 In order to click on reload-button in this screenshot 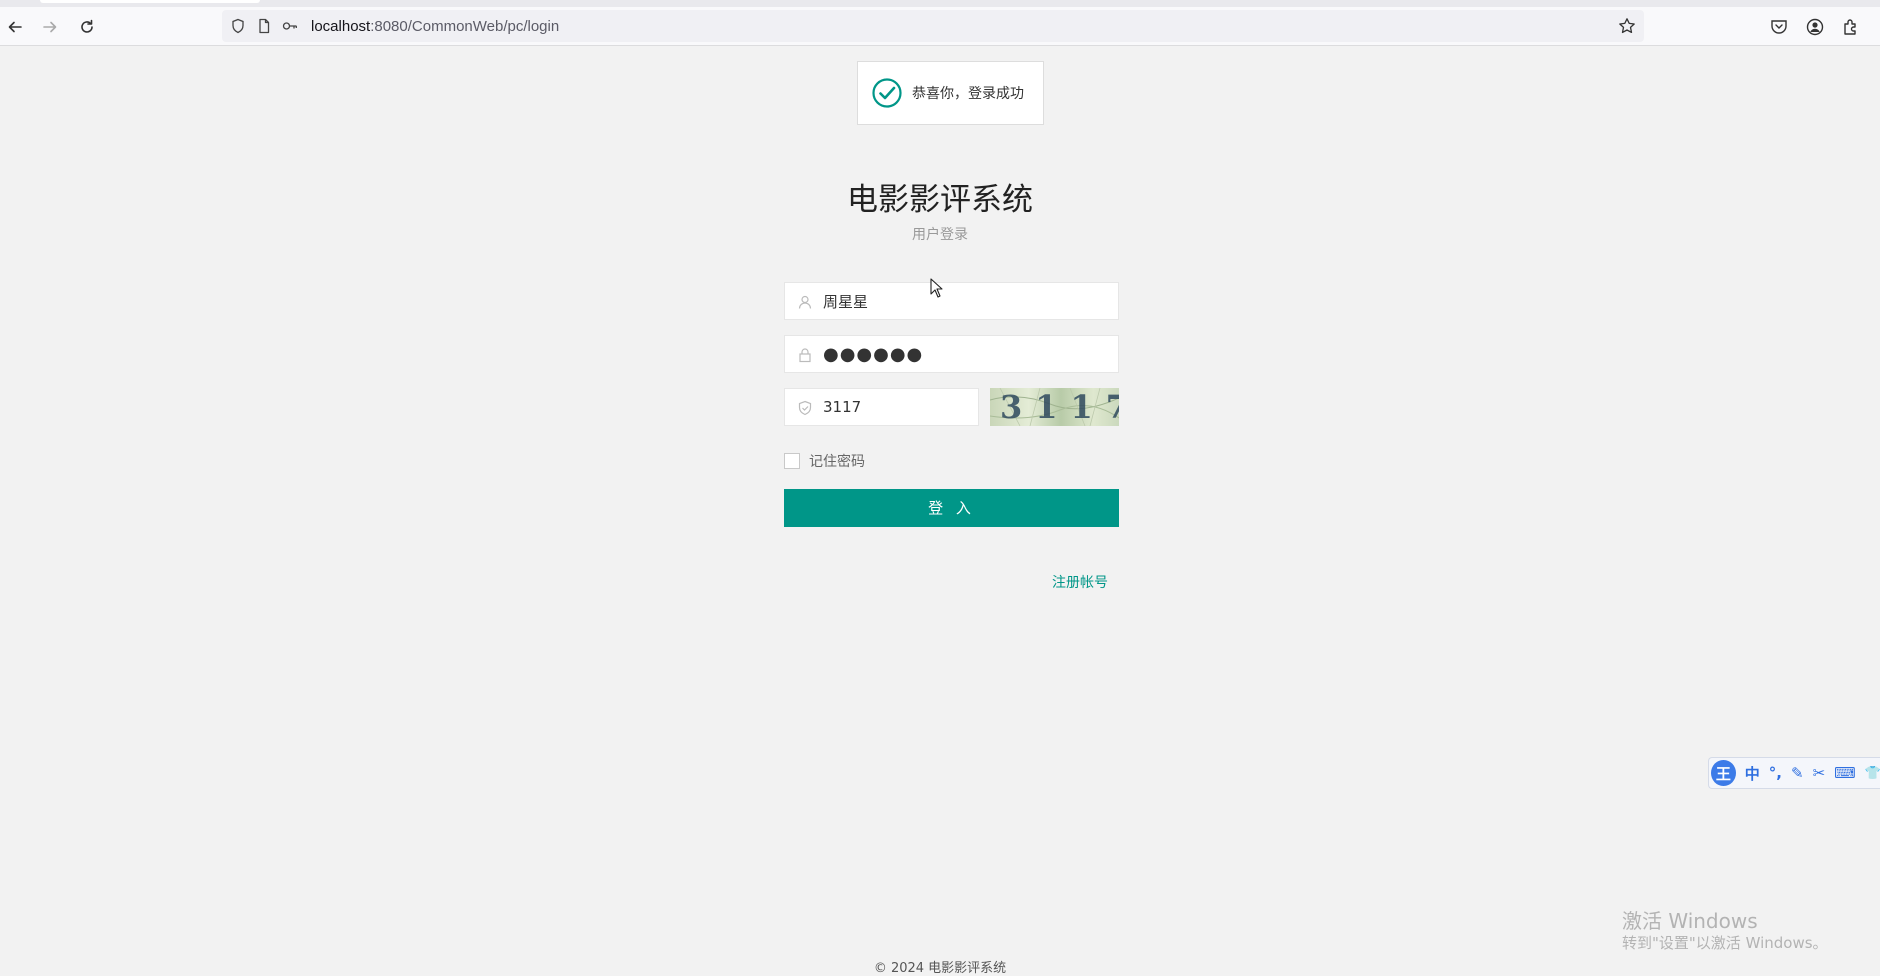, I will do `click(87, 27)`.